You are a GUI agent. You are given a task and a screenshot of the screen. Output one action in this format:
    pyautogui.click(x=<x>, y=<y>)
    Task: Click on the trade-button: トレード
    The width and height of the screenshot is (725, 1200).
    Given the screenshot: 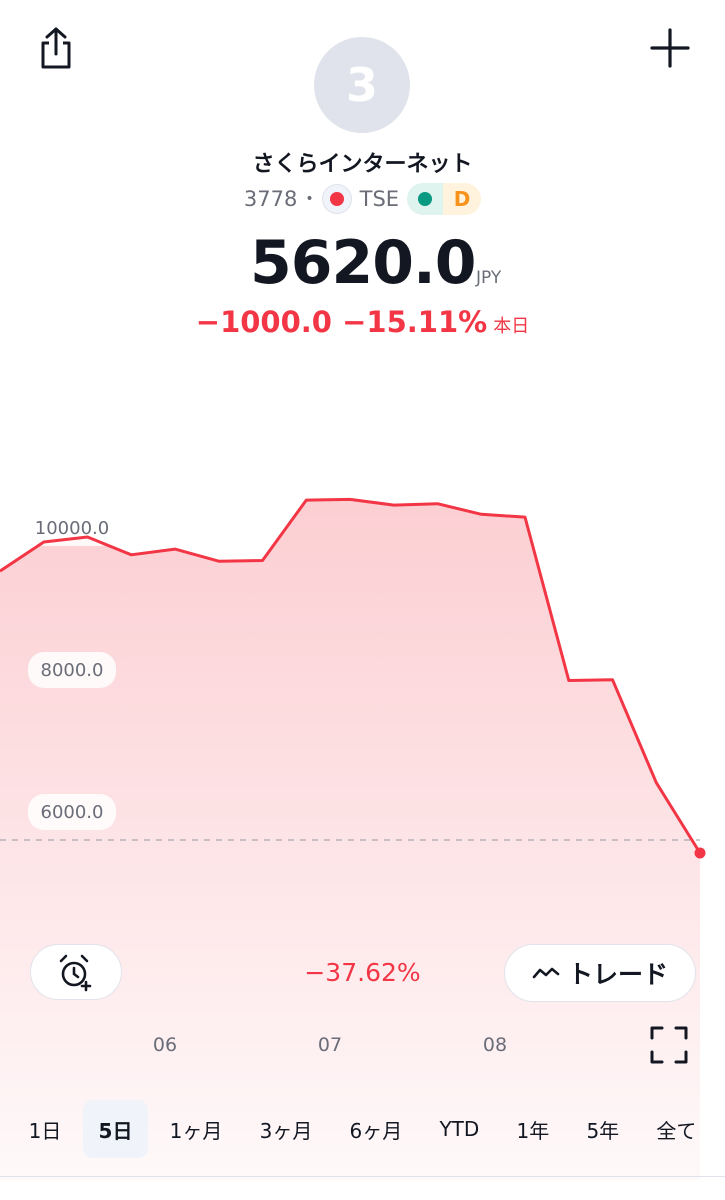 What is the action you would take?
    pyautogui.click(x=600, y=973)
    